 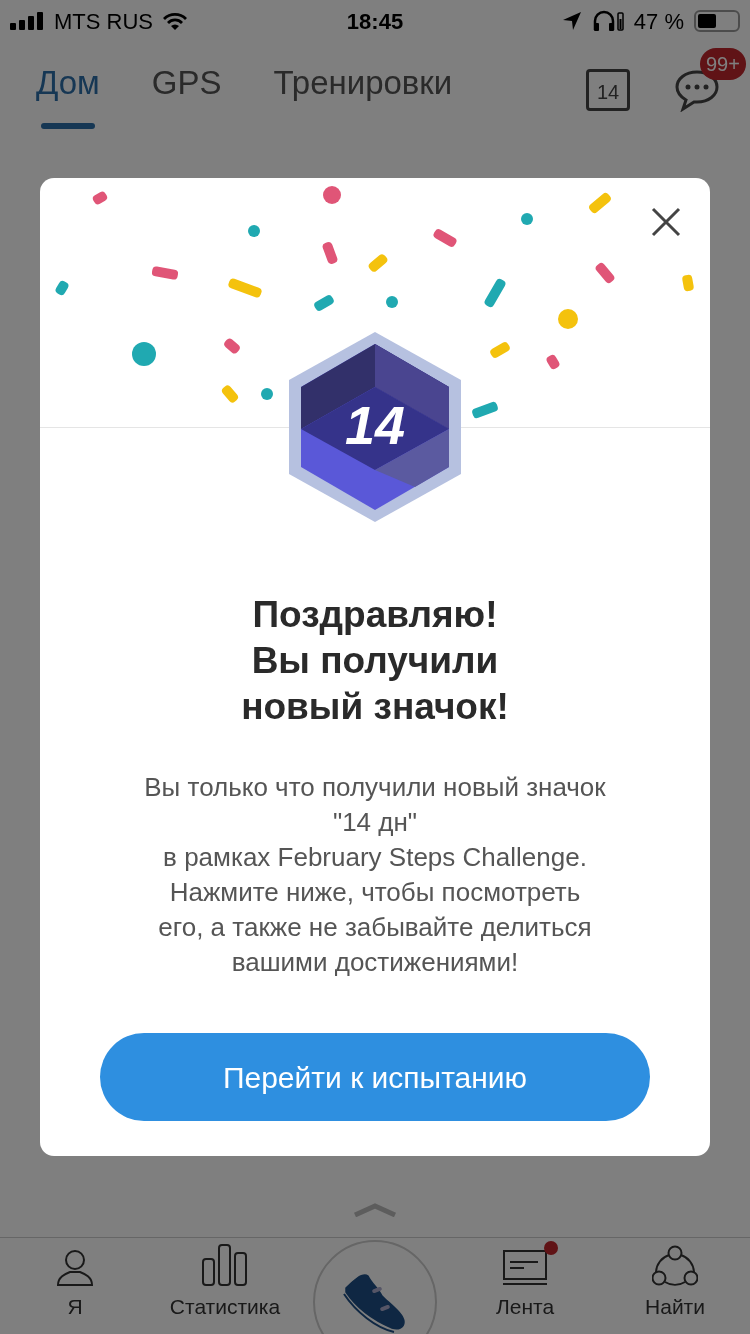 I want to click on newspaper-icon, so click(x=525, y=1267).